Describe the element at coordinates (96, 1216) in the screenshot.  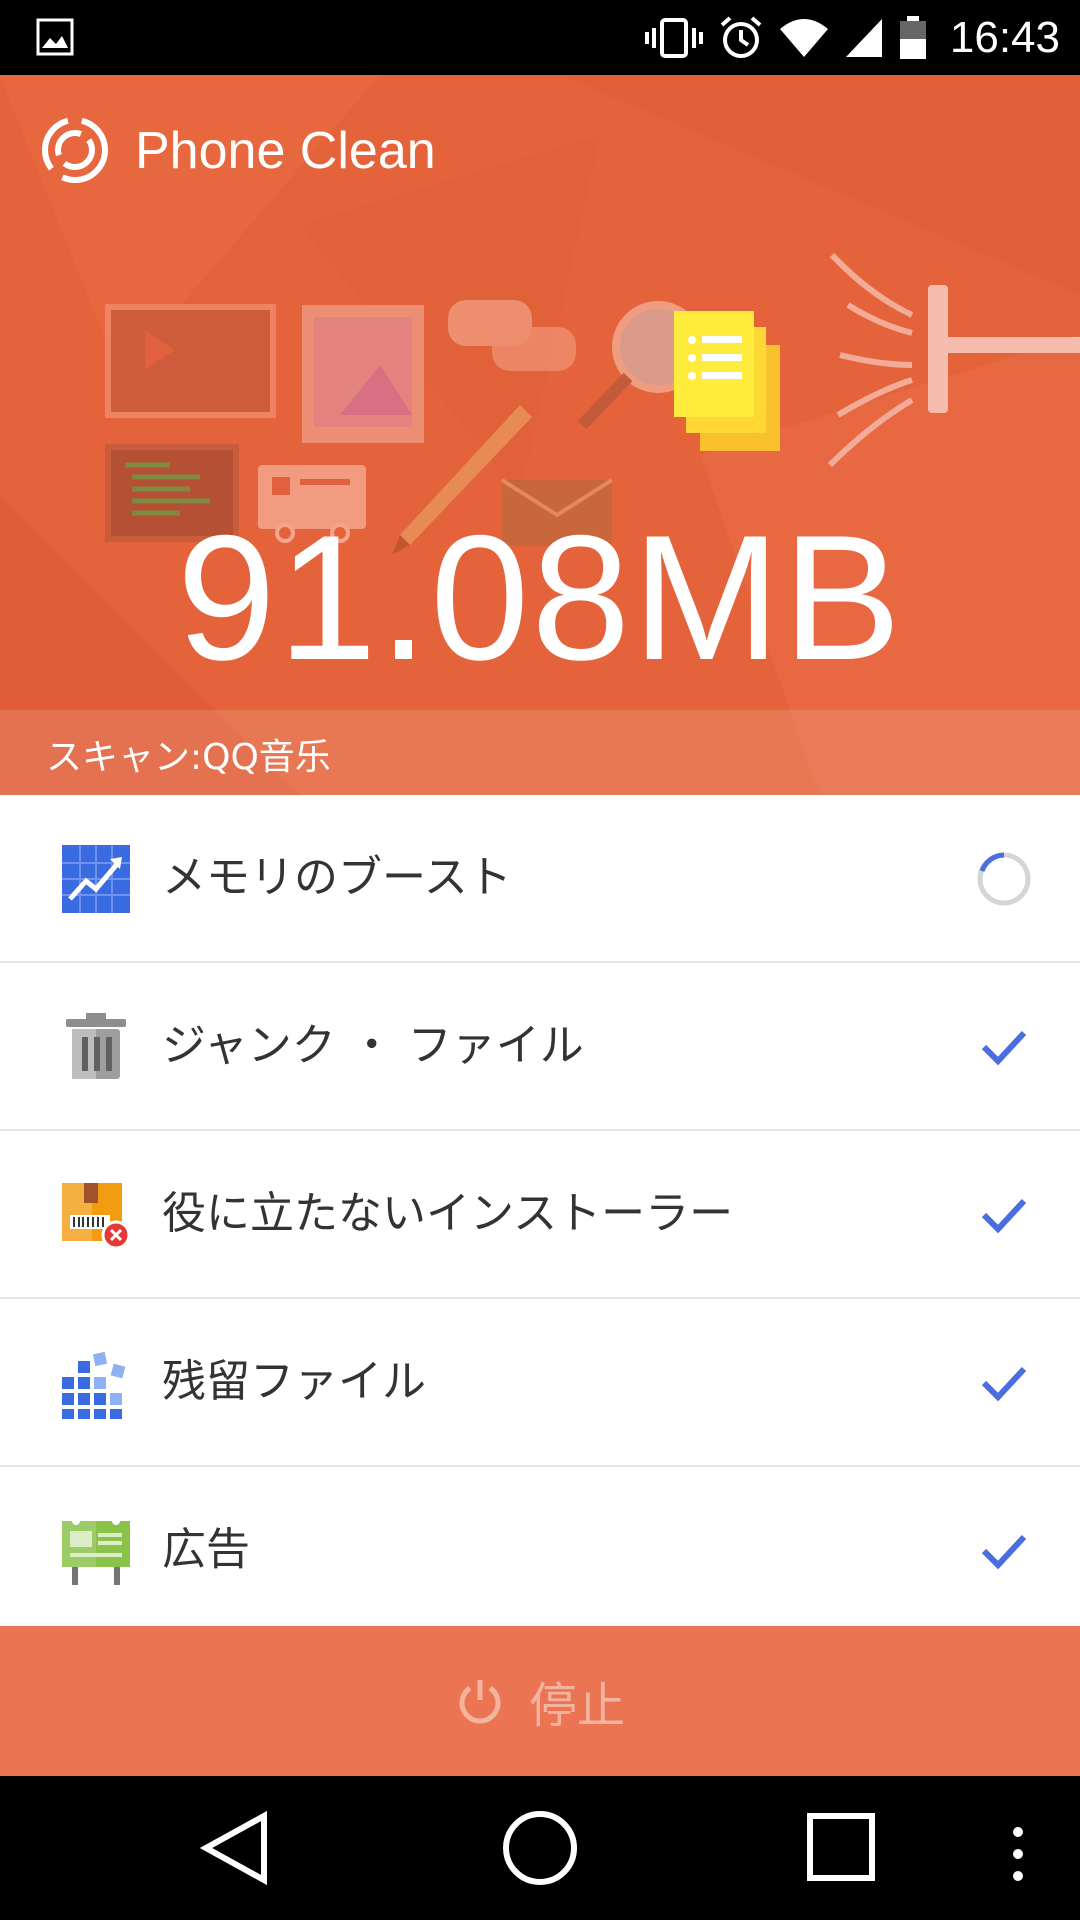
I see `package-icon` at that location.